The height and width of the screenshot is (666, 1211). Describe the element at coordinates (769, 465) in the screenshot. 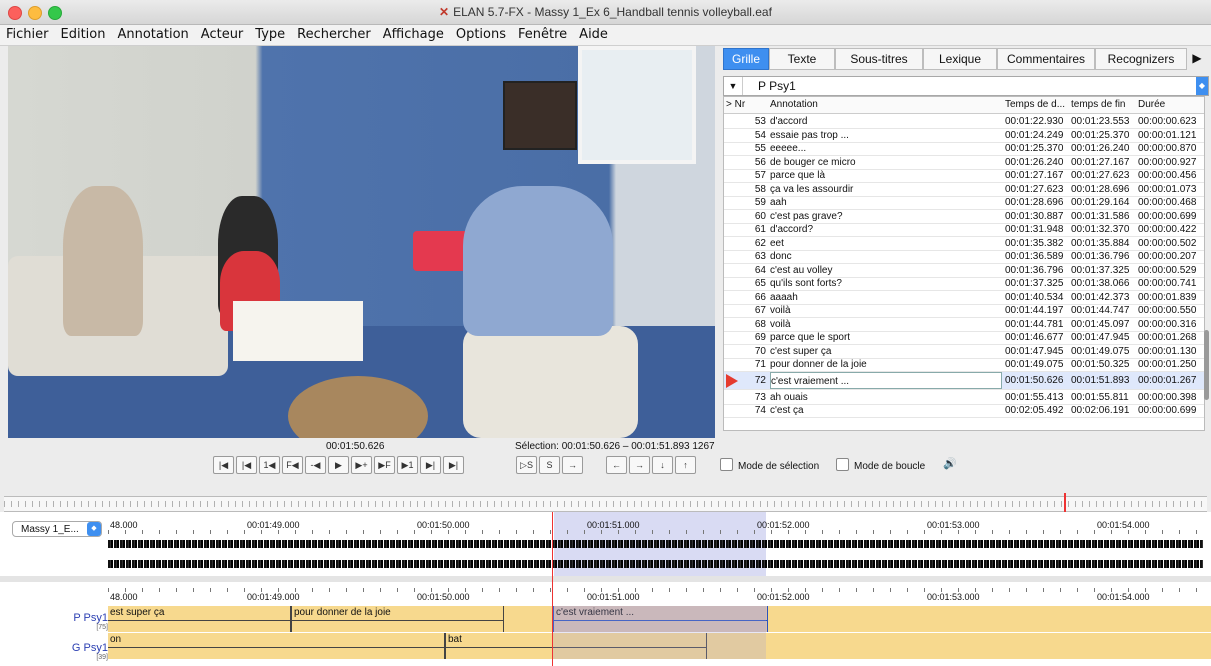

I see `selection-mode-checkbox: Mode de sélection` at that location.